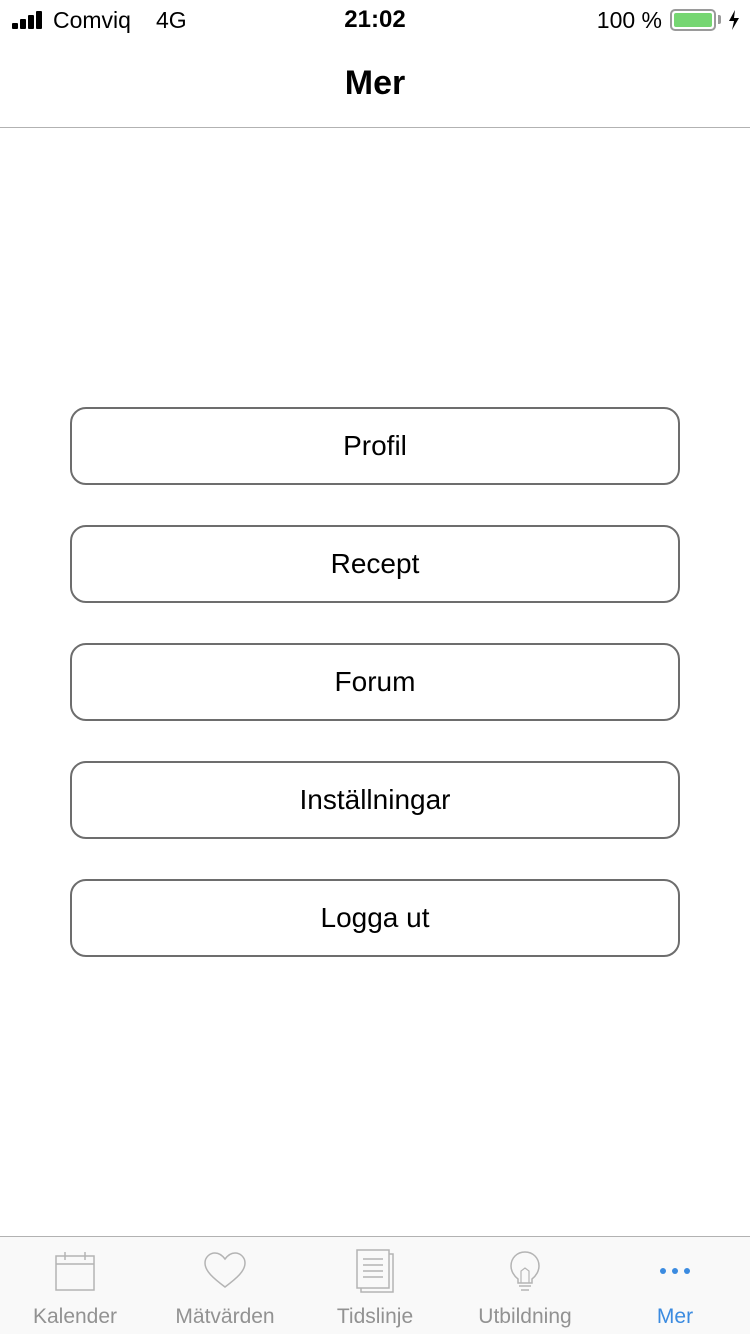 Image resolution: width=750 pixels, height=1334 pixels. I want to click on tab-label: Mätvärden, so click(225, 1316).